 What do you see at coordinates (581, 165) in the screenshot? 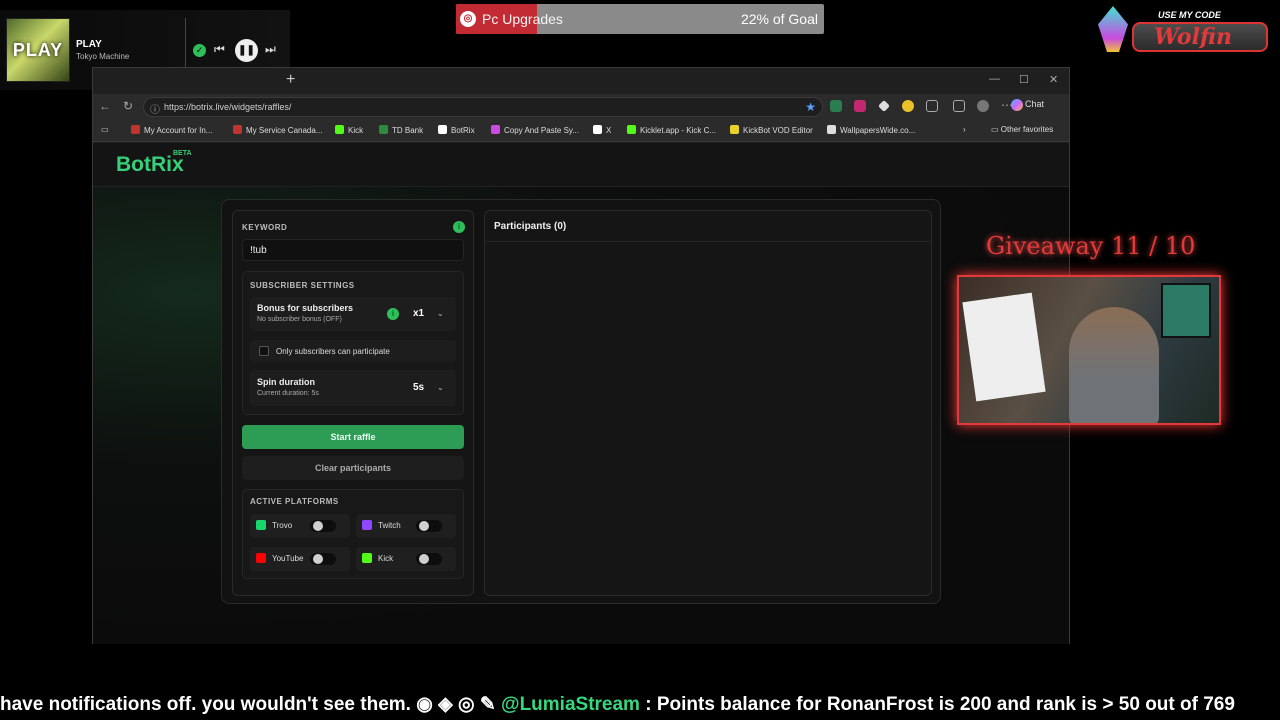
I see `site-header: BotRix BETA` at bounding box center [581, 165].